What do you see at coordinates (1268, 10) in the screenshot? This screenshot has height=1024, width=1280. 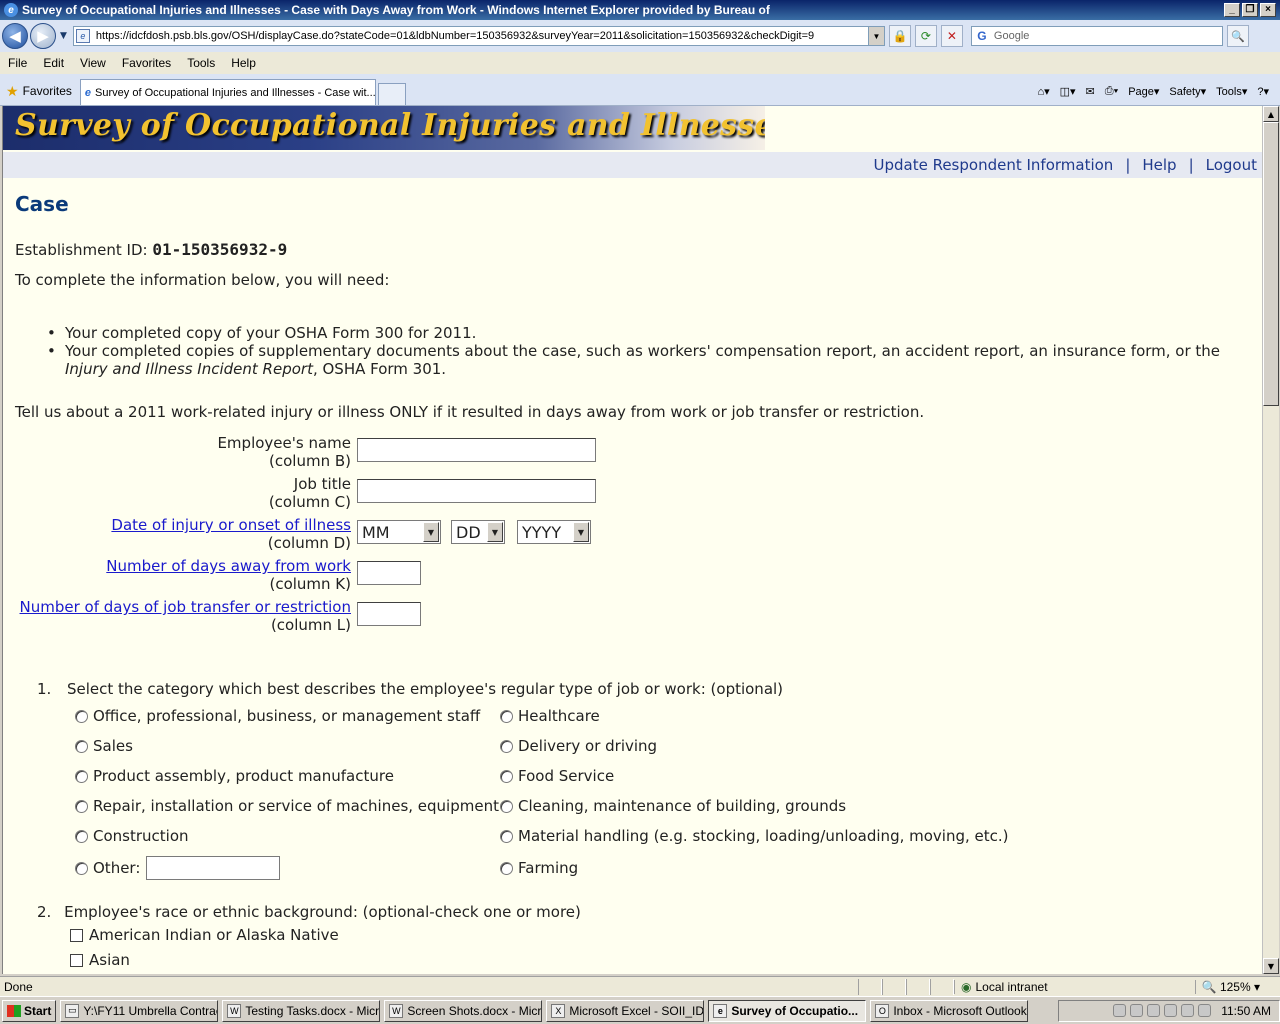 I see `close-button: ×` at bounding box center [1268, 10].